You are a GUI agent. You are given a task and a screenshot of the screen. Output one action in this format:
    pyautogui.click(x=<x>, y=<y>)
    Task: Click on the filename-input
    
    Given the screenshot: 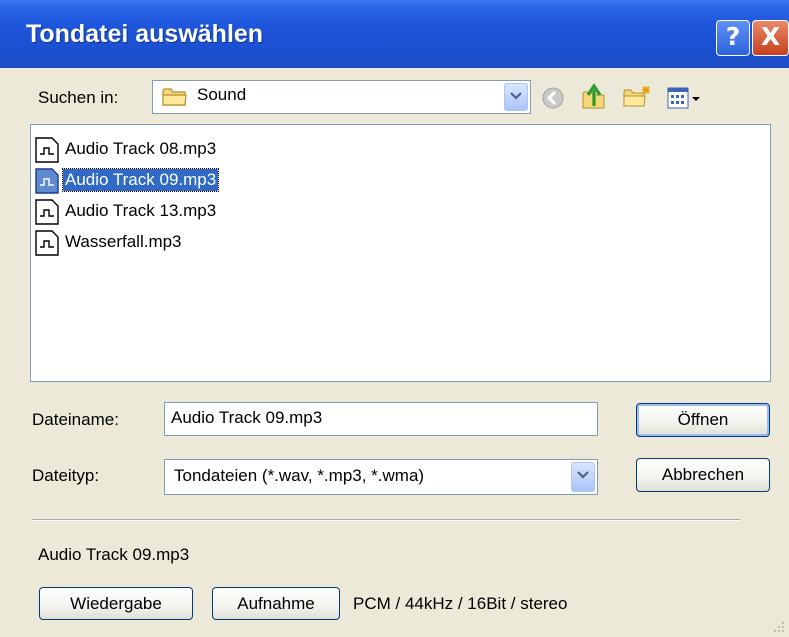 What is the action you would take?
    pyautogui.click(x=376, y=418)
    